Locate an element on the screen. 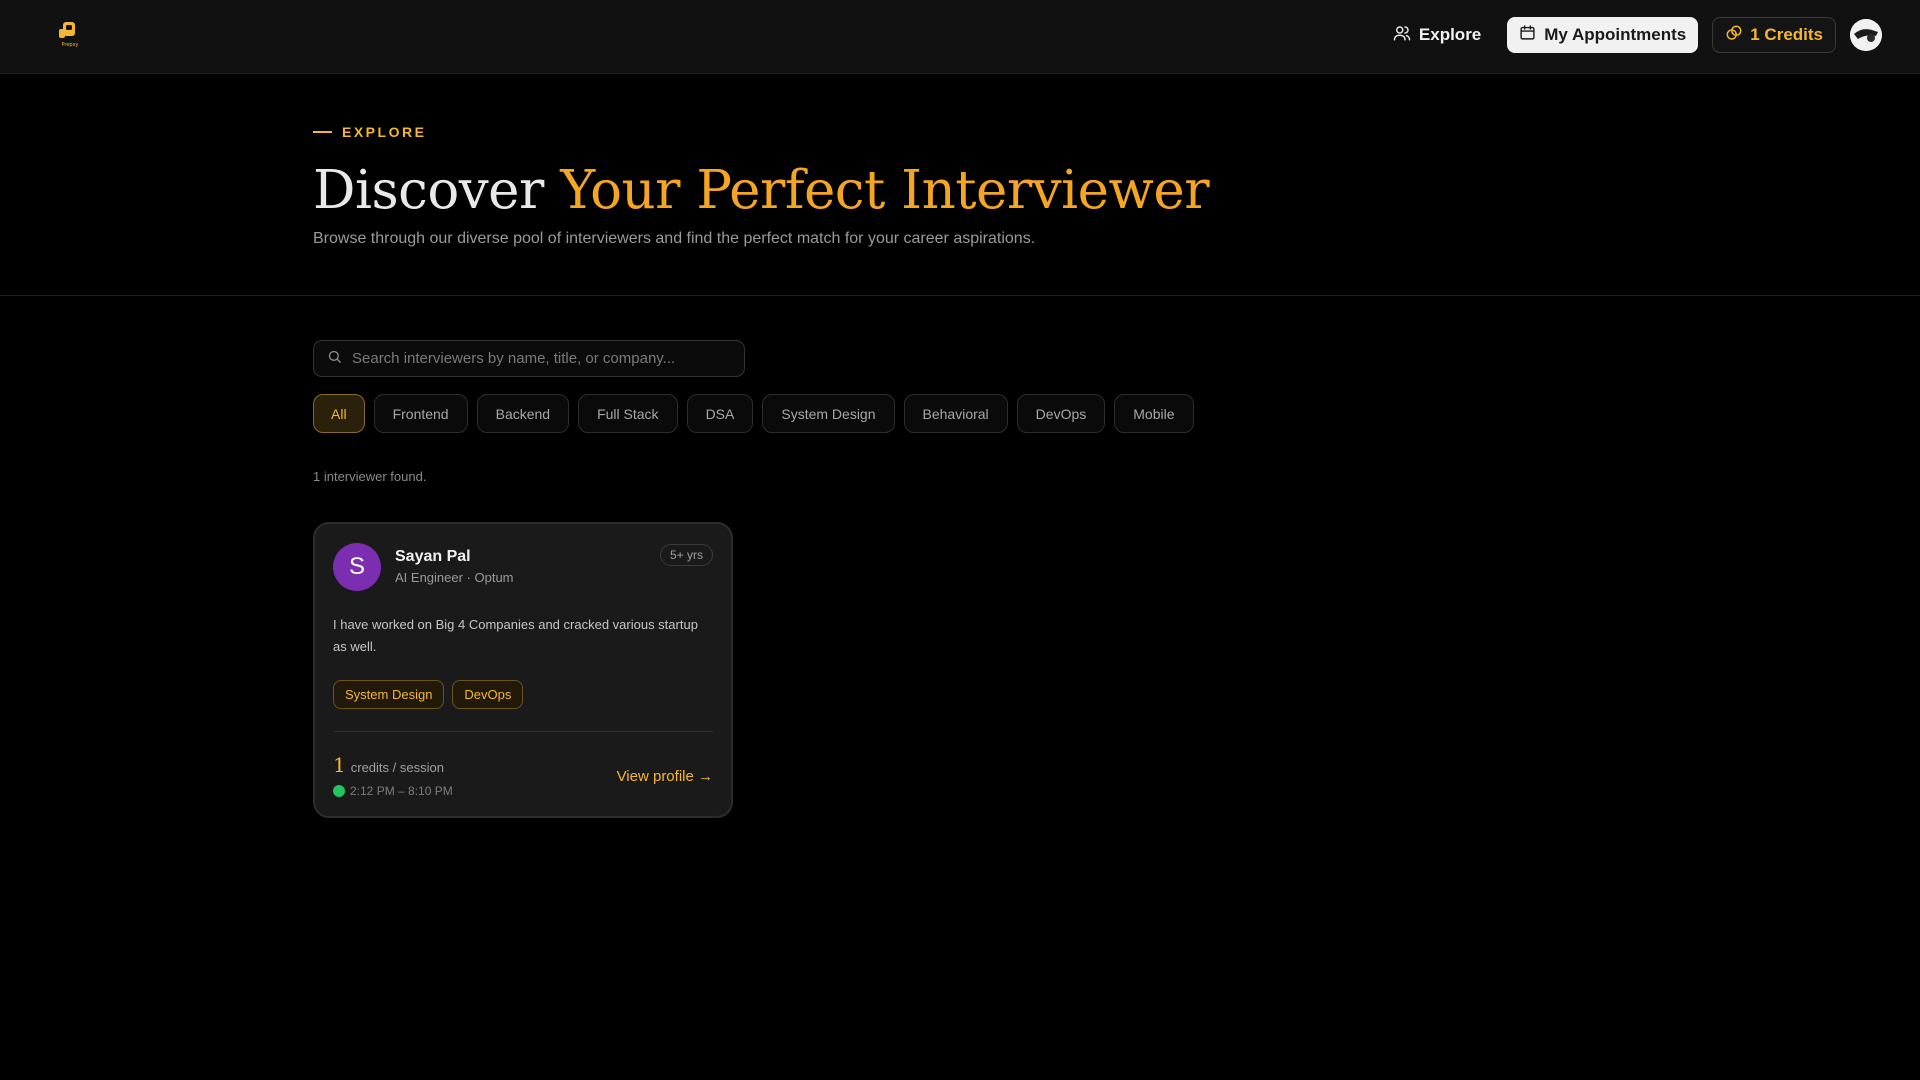 The width and height of the screenshot is (1920, 1080). my-appointments-button: My Appointments is located at coordinates (1603, 35).